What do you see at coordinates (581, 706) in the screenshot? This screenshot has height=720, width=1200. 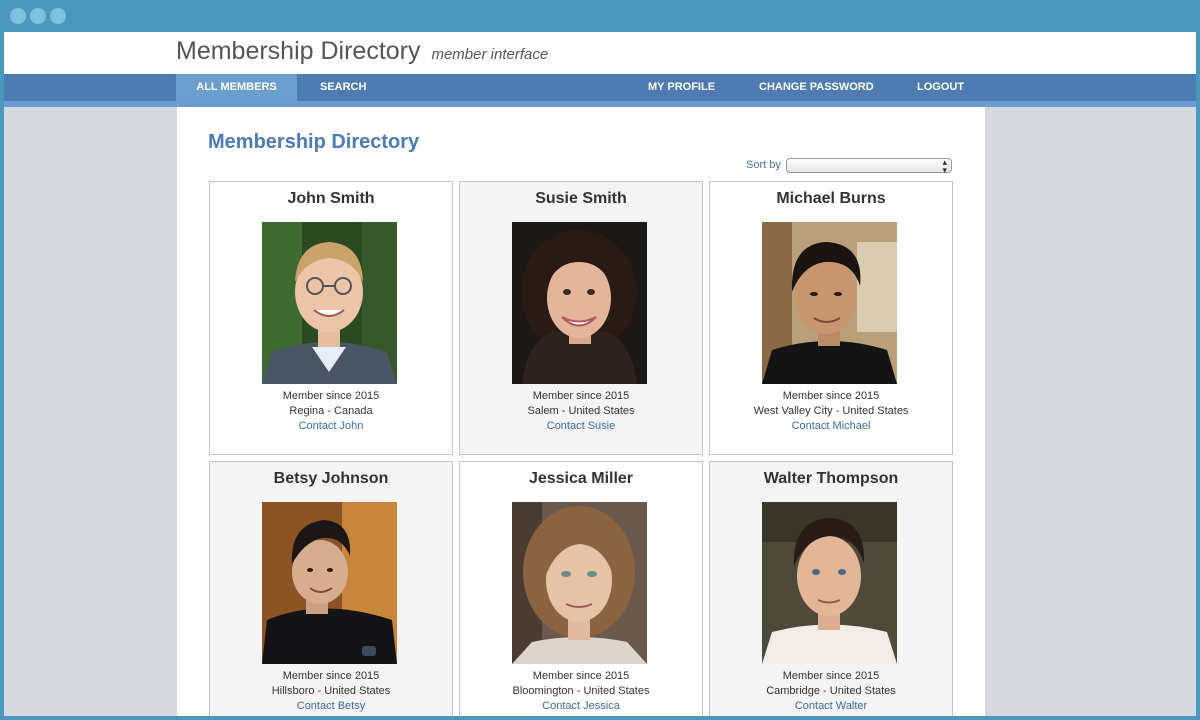 I see `contact-link: Contact Jessica` at bounding box center [581, 706].